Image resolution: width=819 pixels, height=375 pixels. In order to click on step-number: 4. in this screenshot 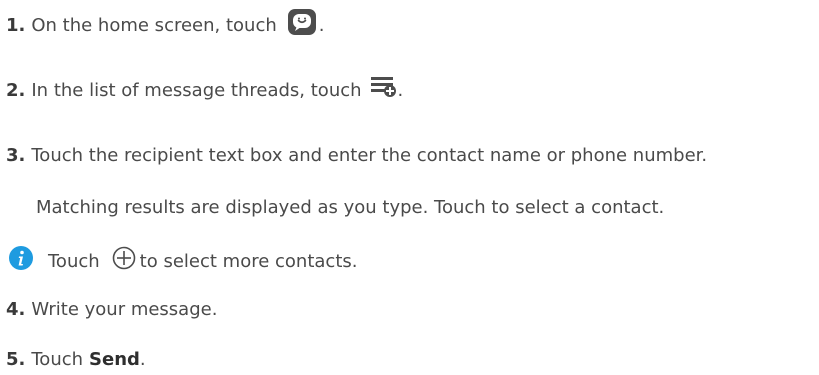, I will do `click(16, 309)`.